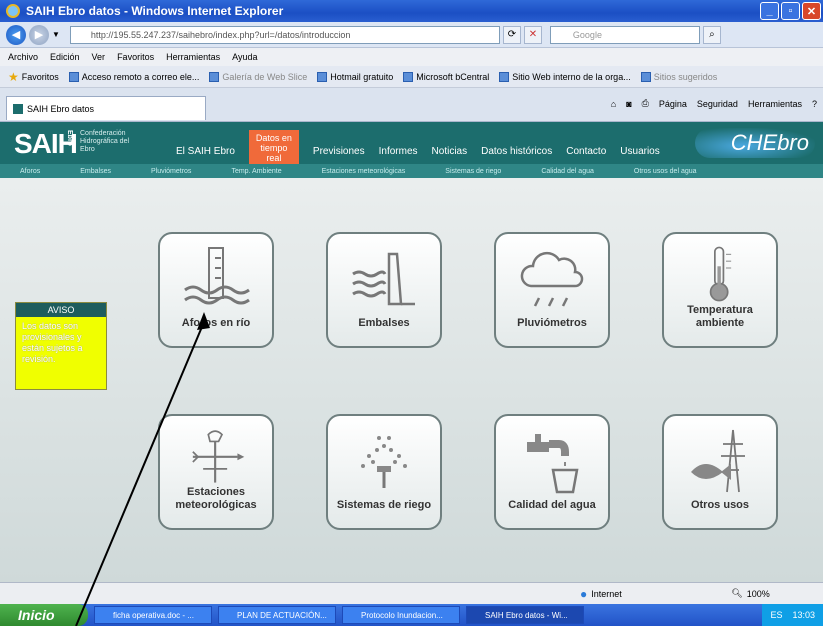 The height and width of the screenshot is (626, 823). I want to click on tab-saih-ebro: SAIH Ebro datos, so click(106, 108).